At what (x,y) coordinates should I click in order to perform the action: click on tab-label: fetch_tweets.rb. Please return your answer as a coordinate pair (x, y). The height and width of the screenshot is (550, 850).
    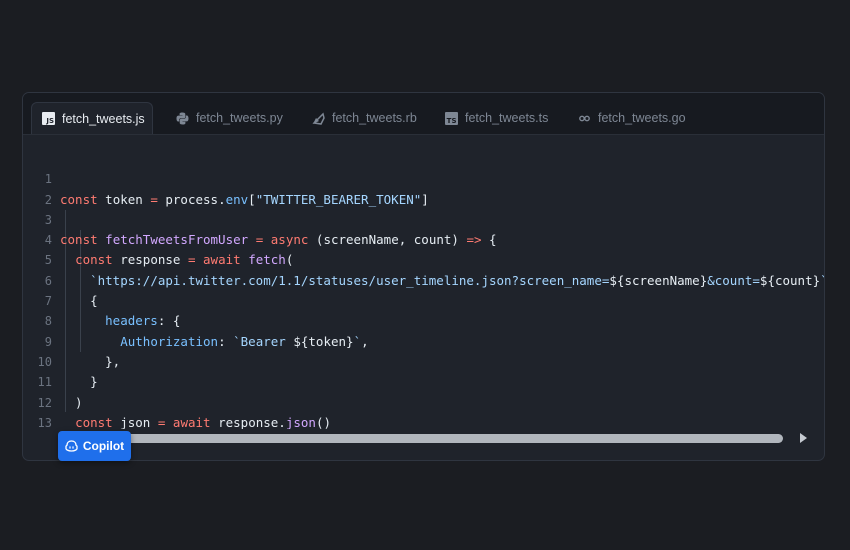
    Looking at the image, I should click on (374, 118).